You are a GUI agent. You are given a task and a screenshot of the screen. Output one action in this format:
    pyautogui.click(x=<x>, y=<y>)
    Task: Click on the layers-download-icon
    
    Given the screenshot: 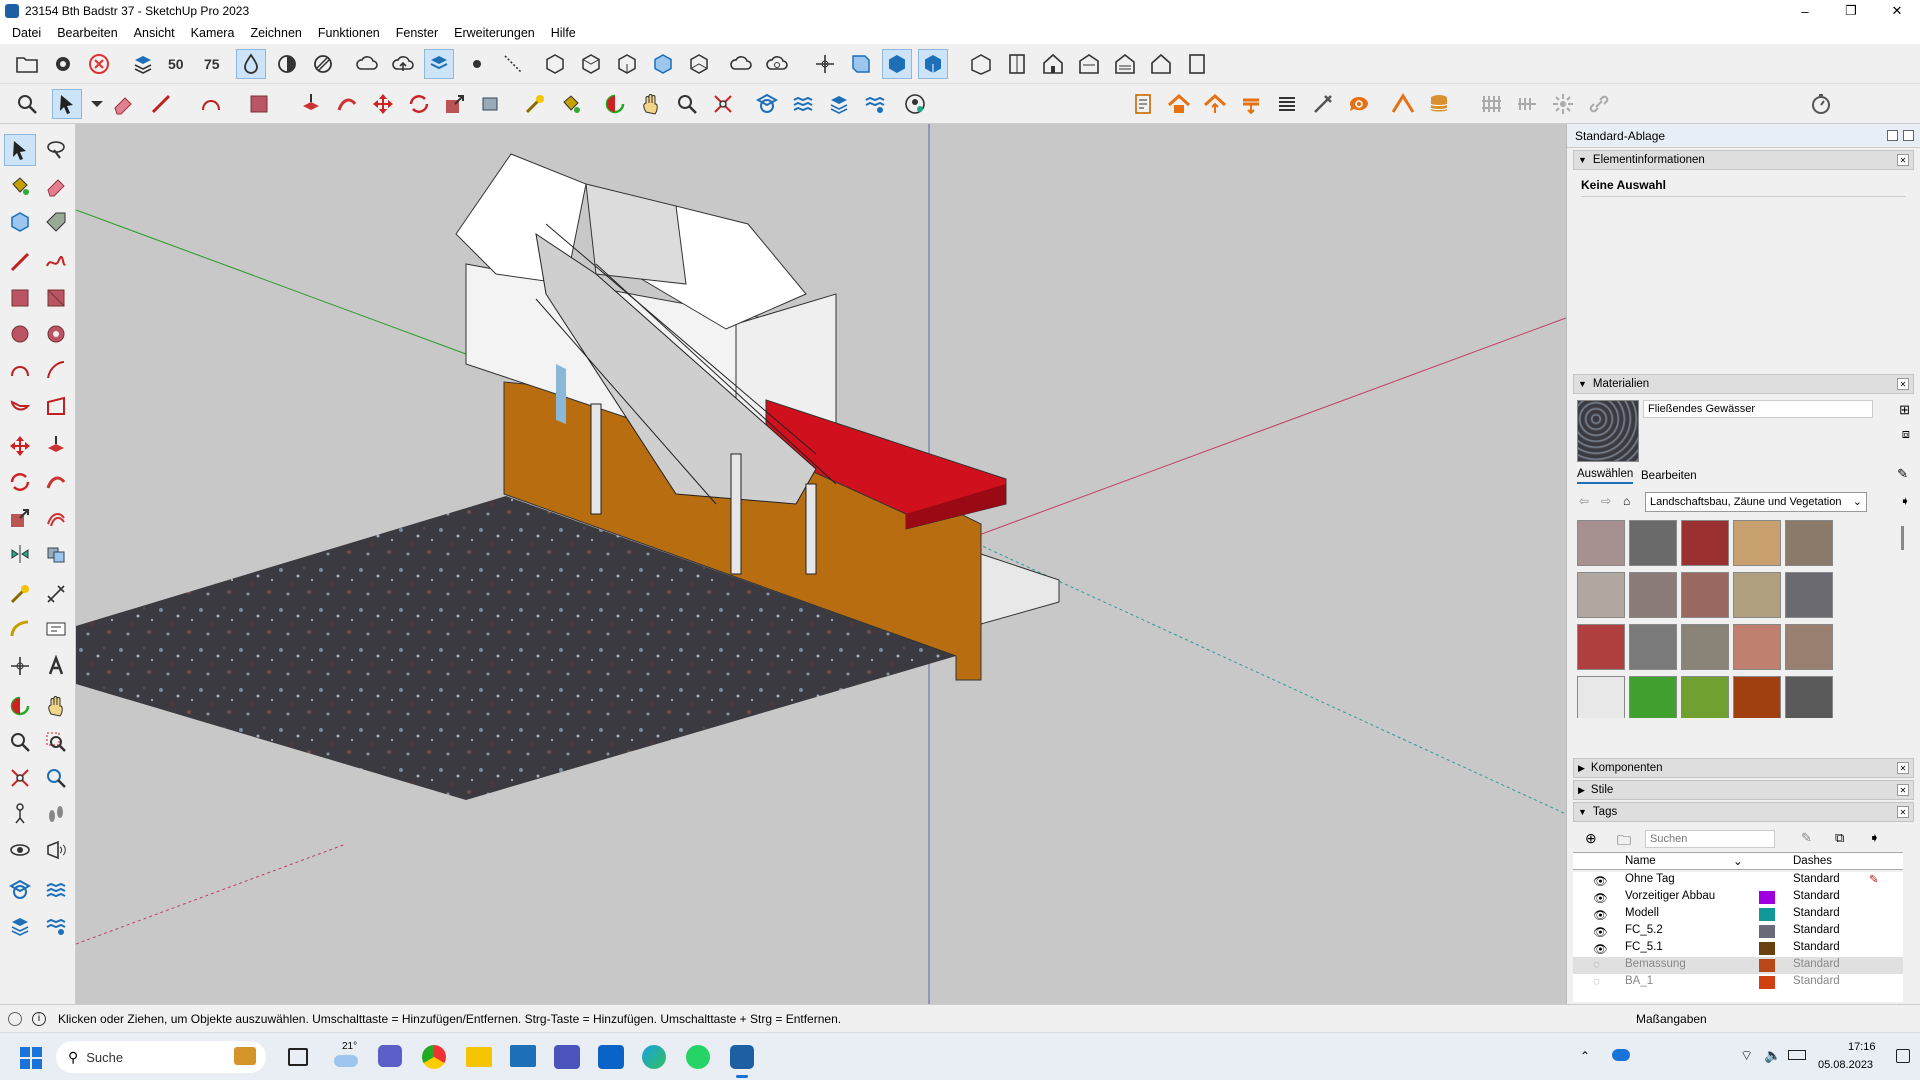 What is the action you would take?
    pyautogui.click(x=143, y=64)
    